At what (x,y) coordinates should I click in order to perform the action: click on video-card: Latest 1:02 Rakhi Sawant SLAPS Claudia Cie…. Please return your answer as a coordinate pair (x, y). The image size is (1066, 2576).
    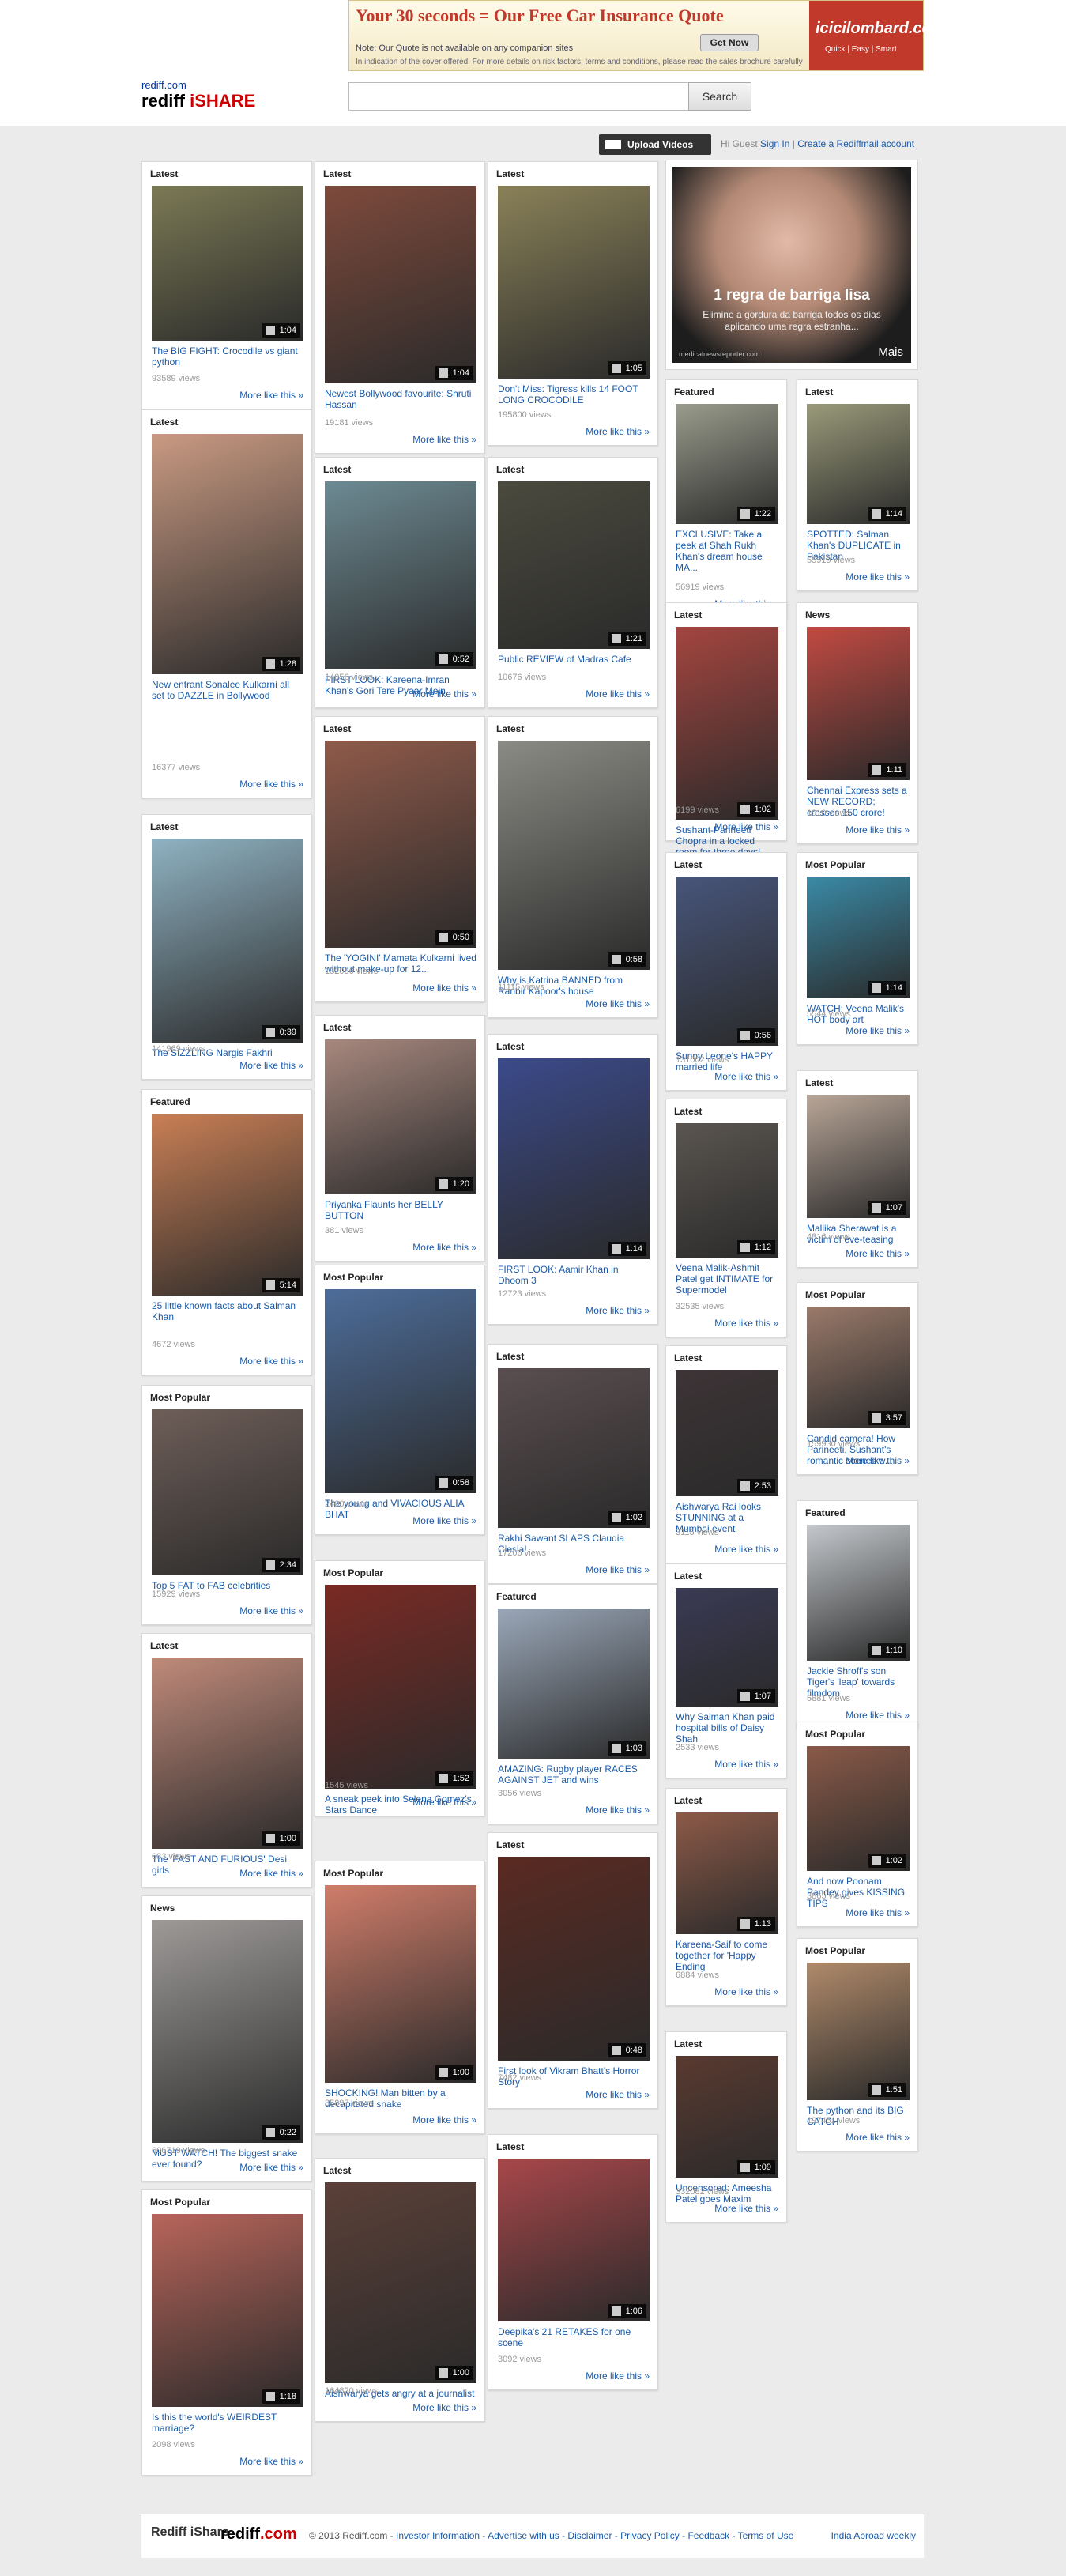
    Looking at the image, I should click on (573, 1464).